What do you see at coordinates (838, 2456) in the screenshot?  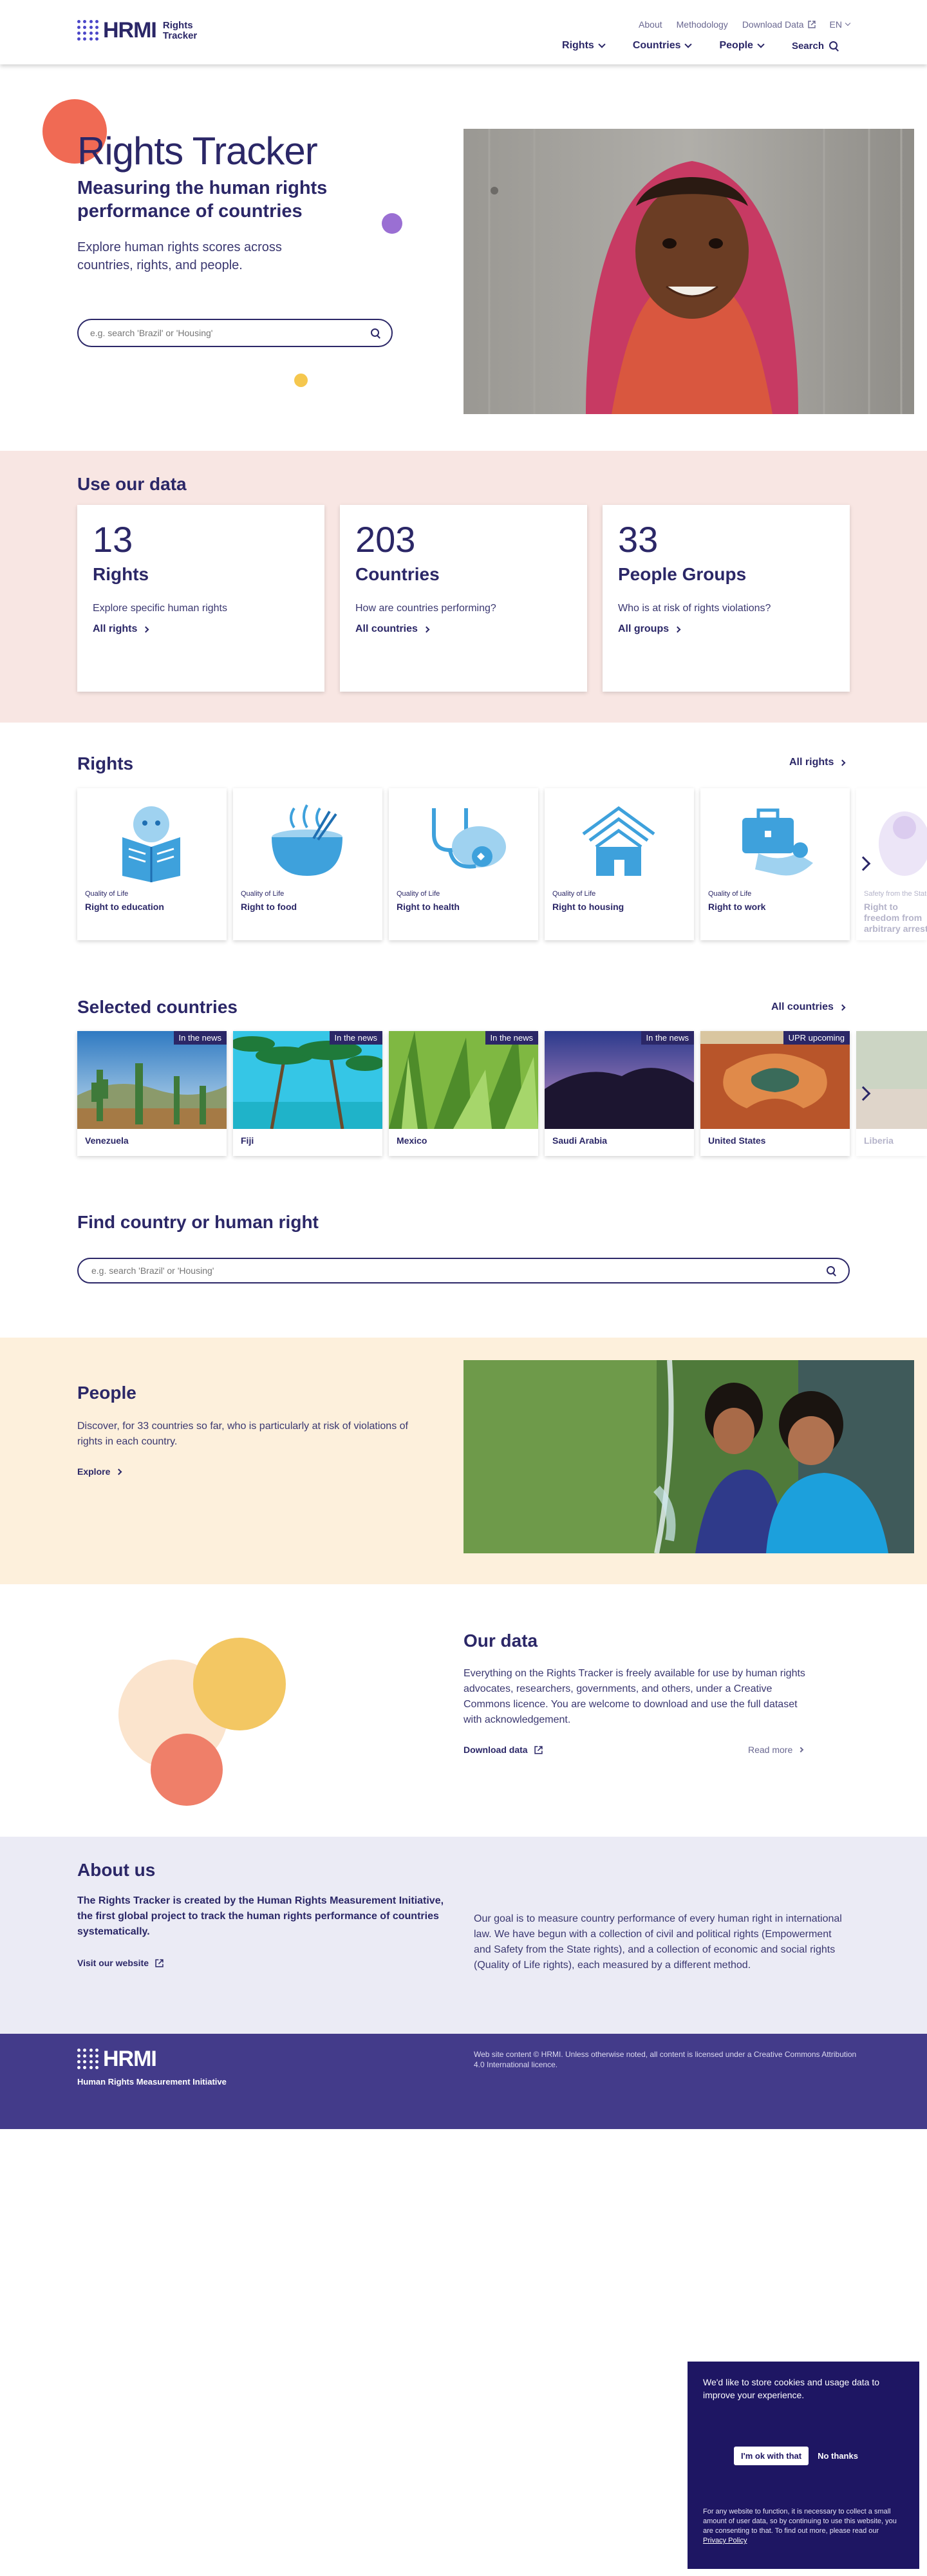 I see `cookie-decline-button: No thanks` at bounding box center [838, 2456].